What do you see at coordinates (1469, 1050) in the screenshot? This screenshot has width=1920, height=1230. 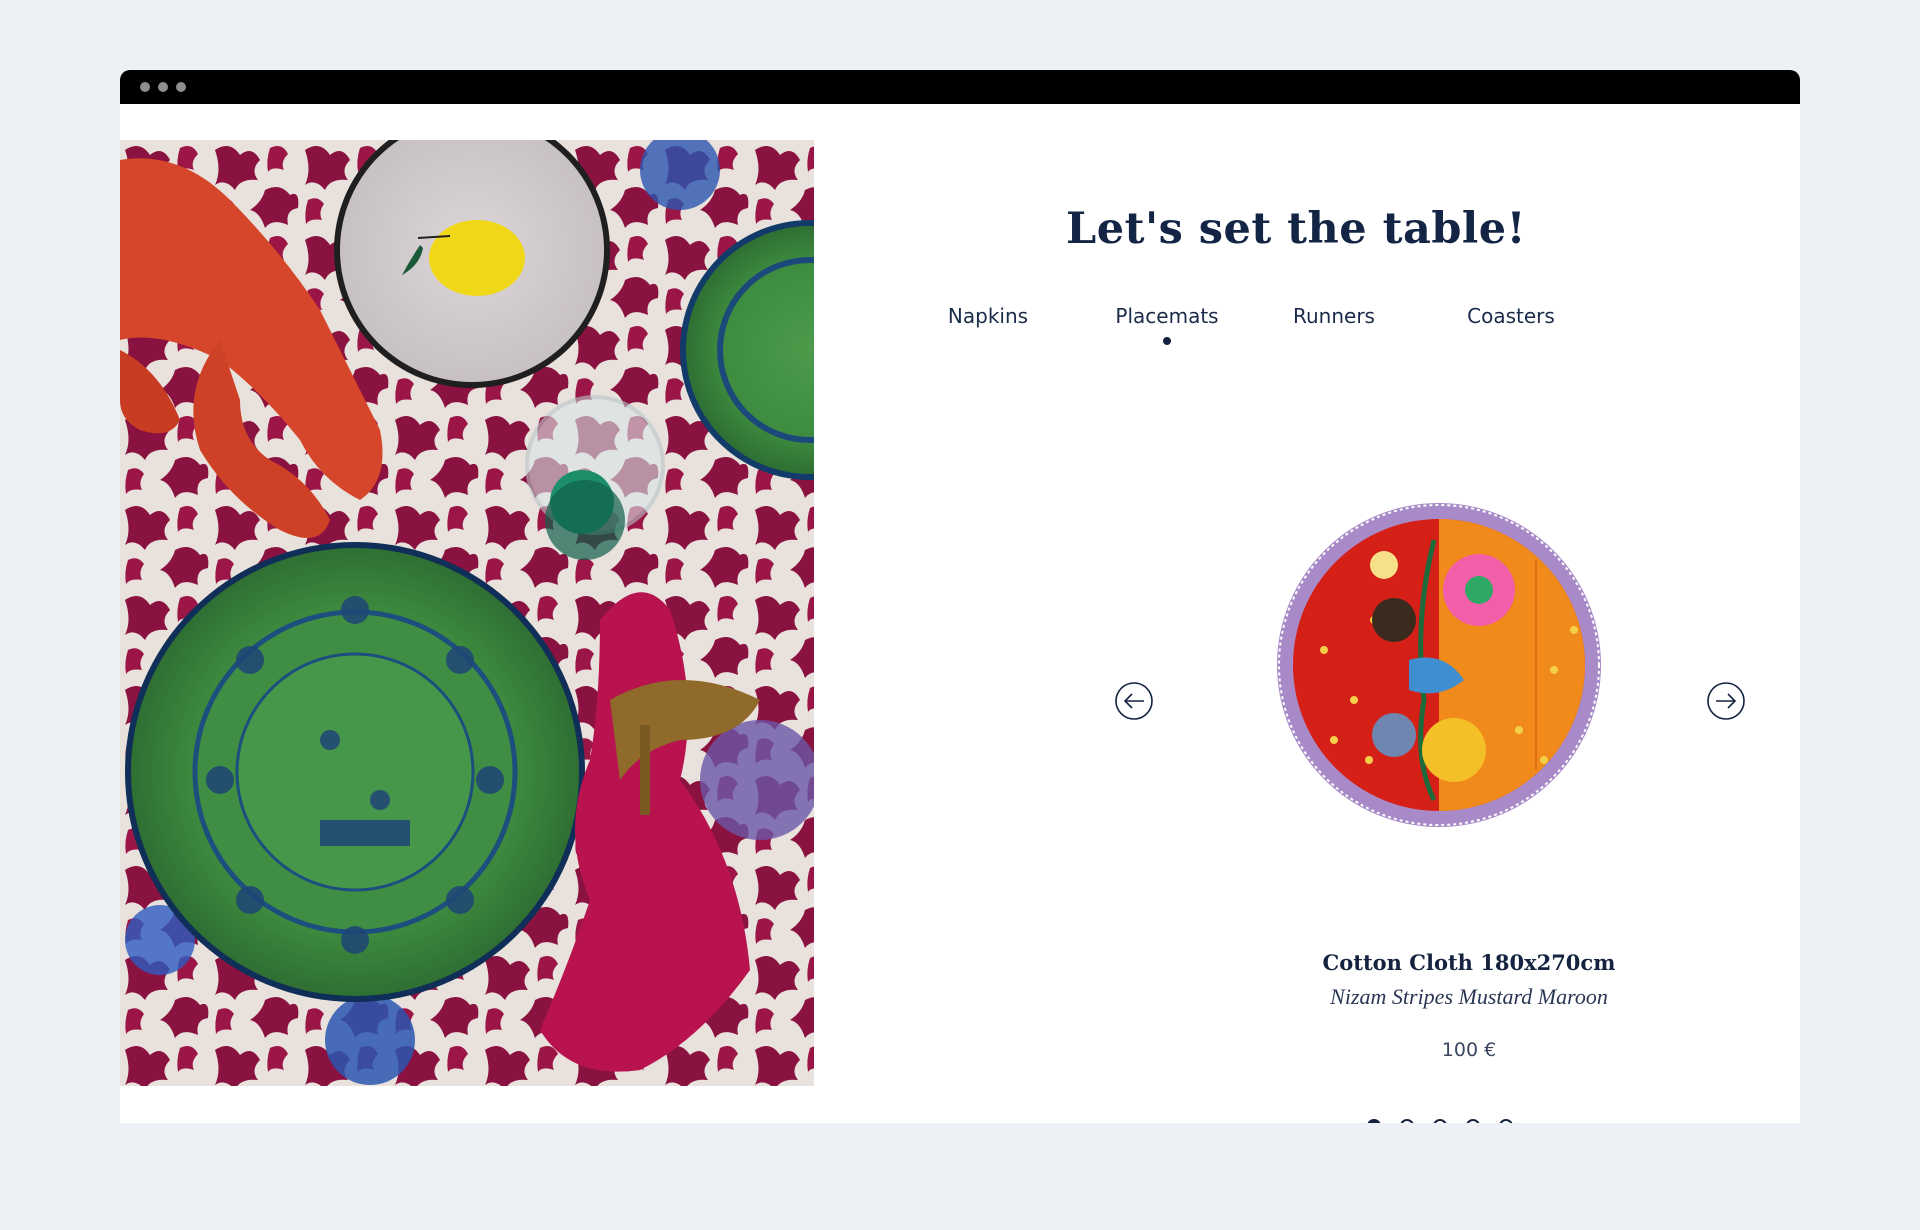 I see `product-price: 100 €` at bounding box center [1469, 1050].